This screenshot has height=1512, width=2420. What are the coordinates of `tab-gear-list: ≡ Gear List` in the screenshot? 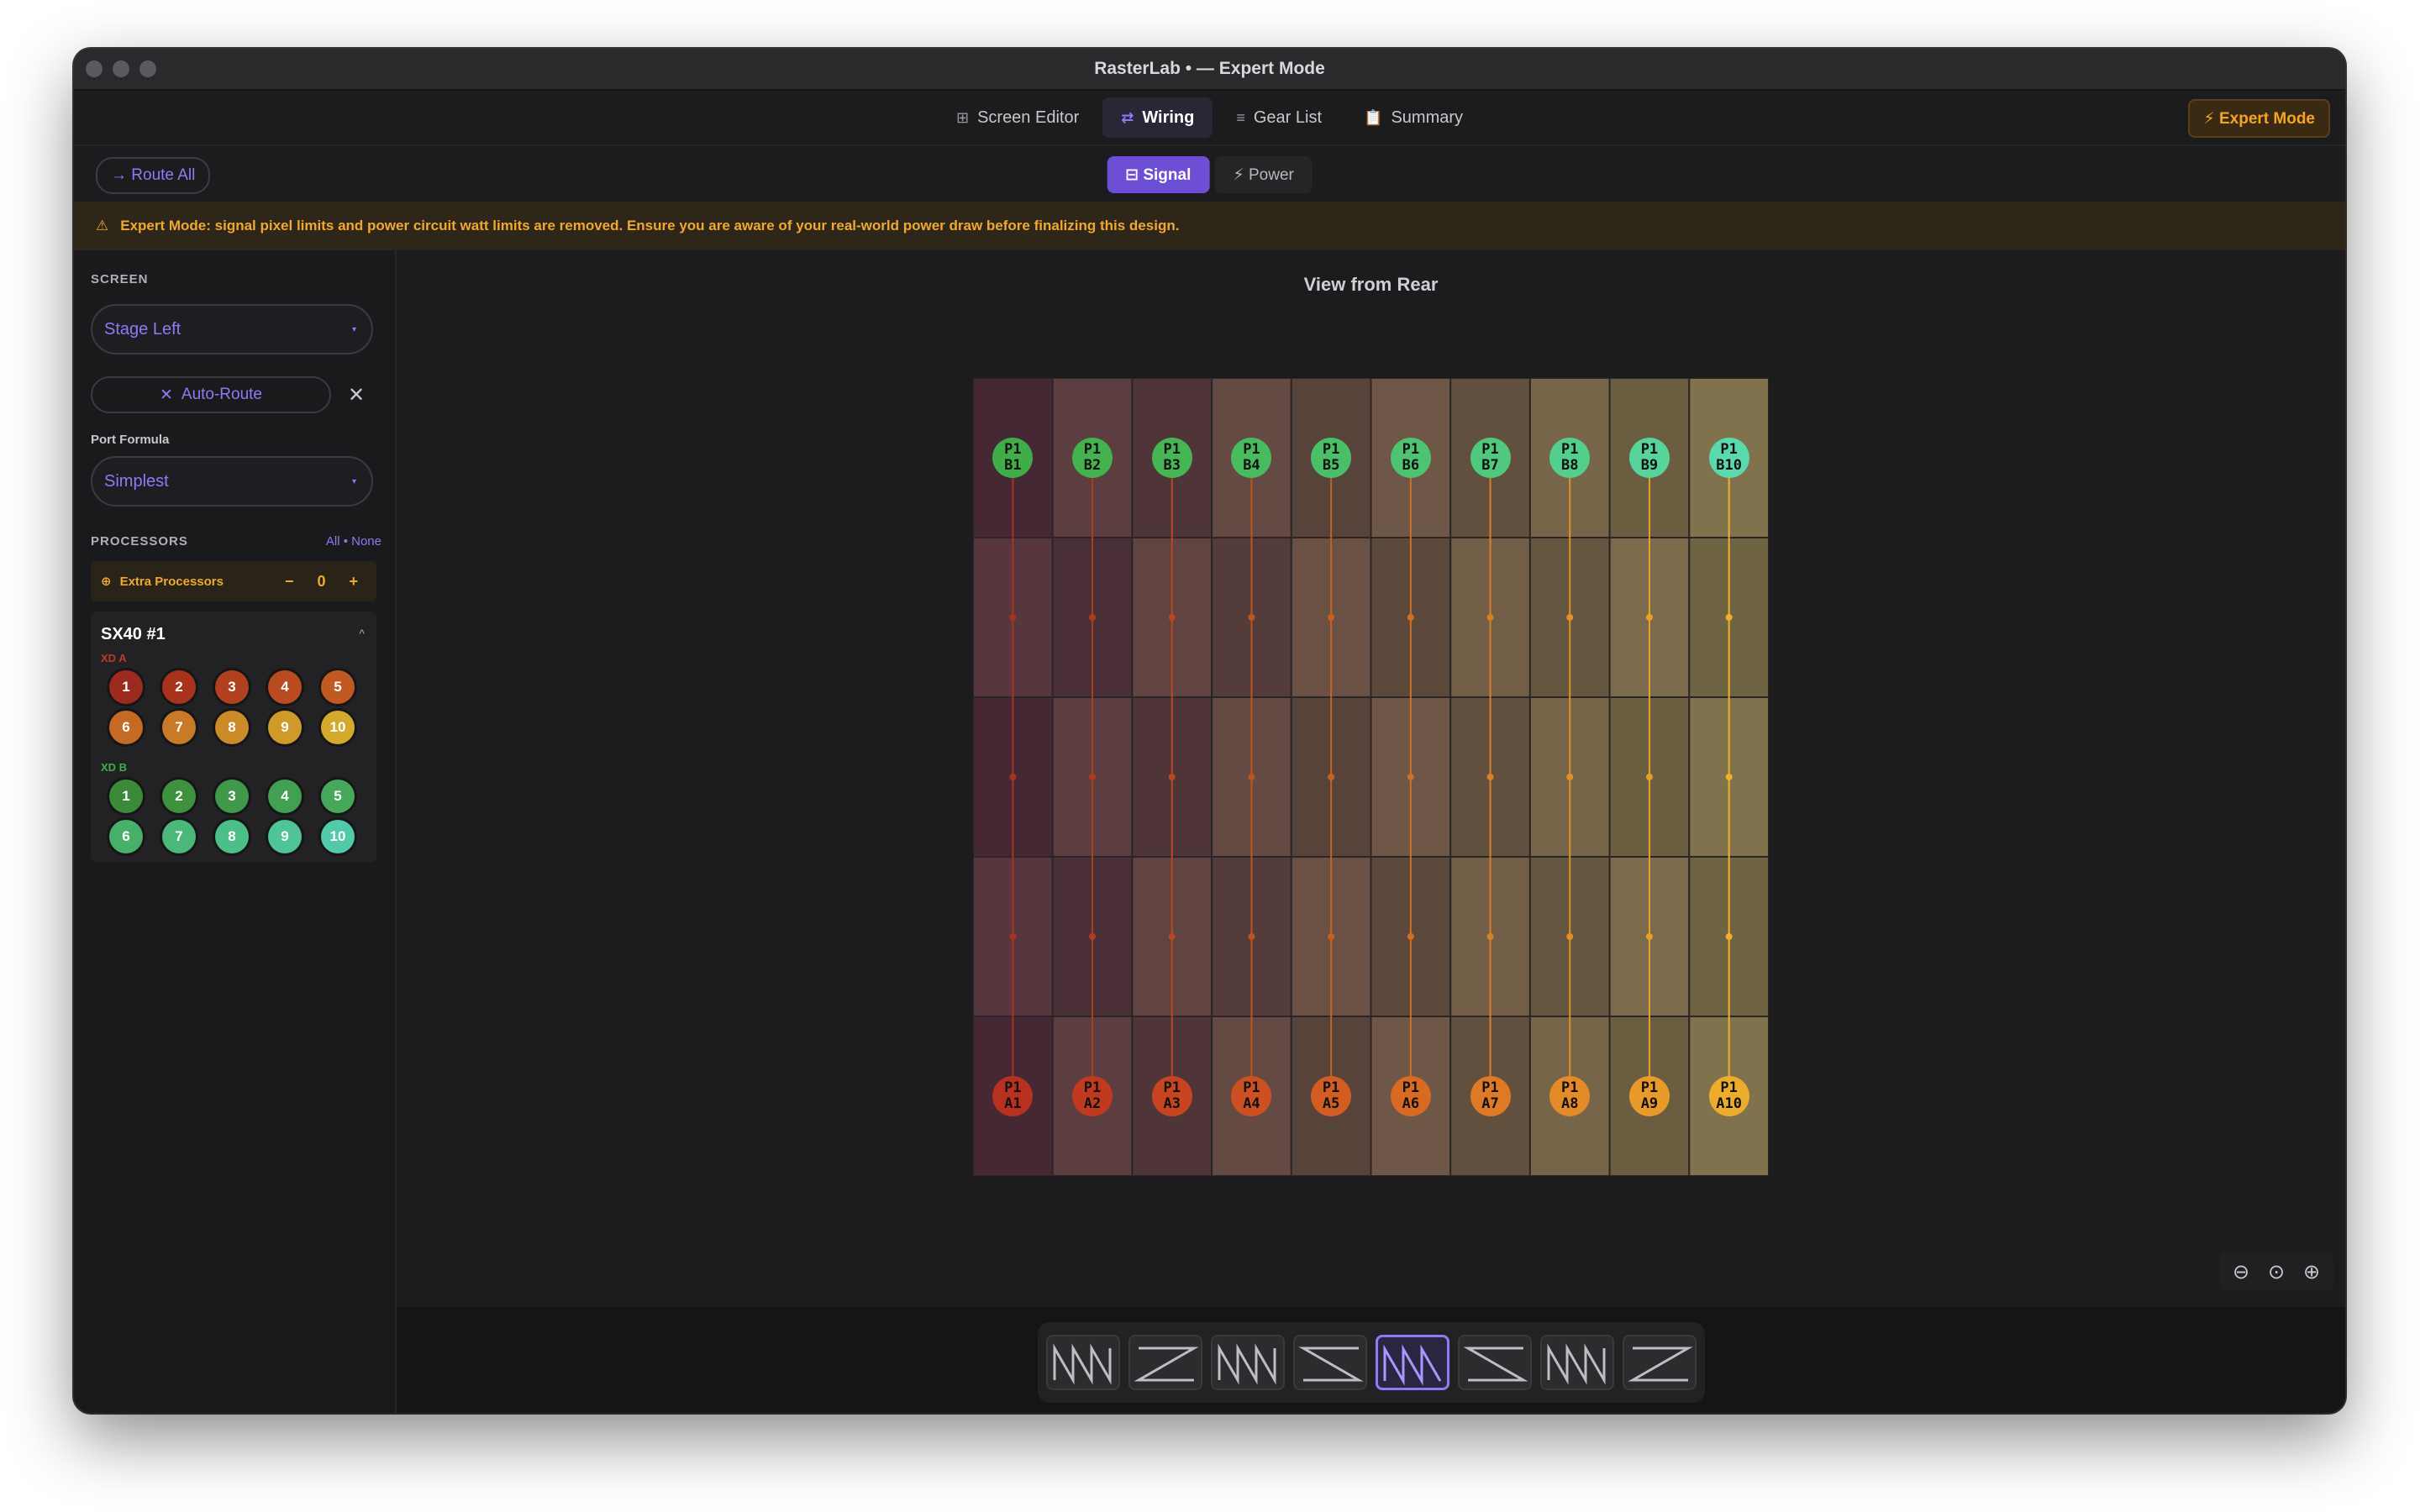 It's located at (1279, 117).